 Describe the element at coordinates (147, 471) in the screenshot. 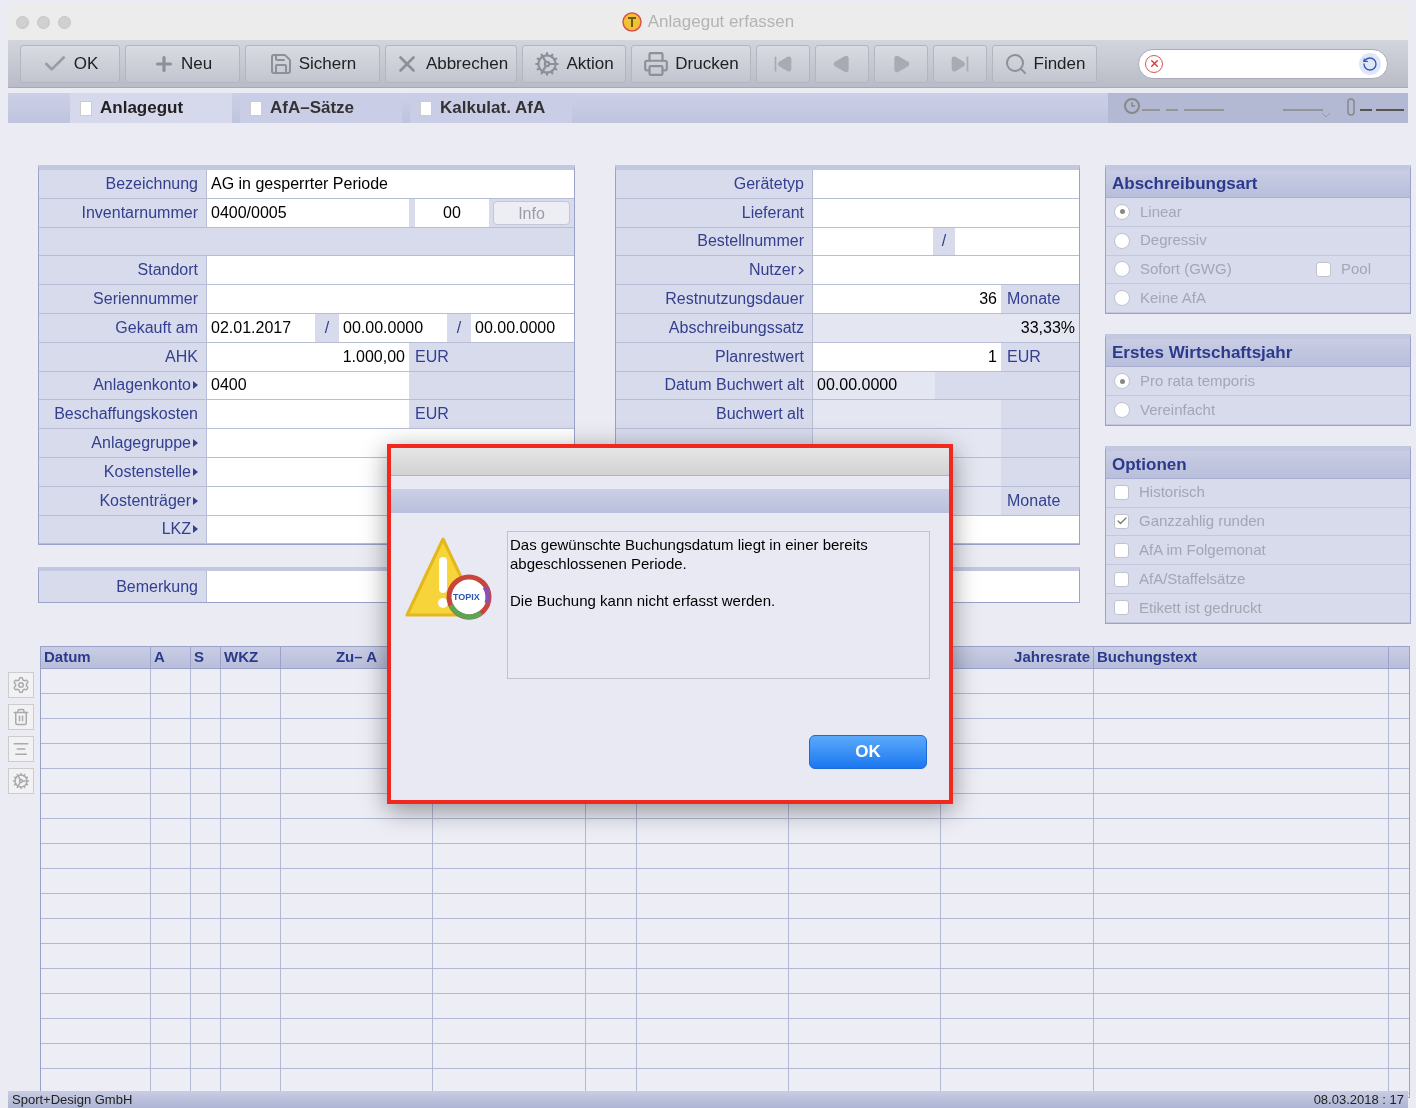

I see `field-label: Kostenstelle` at that location.